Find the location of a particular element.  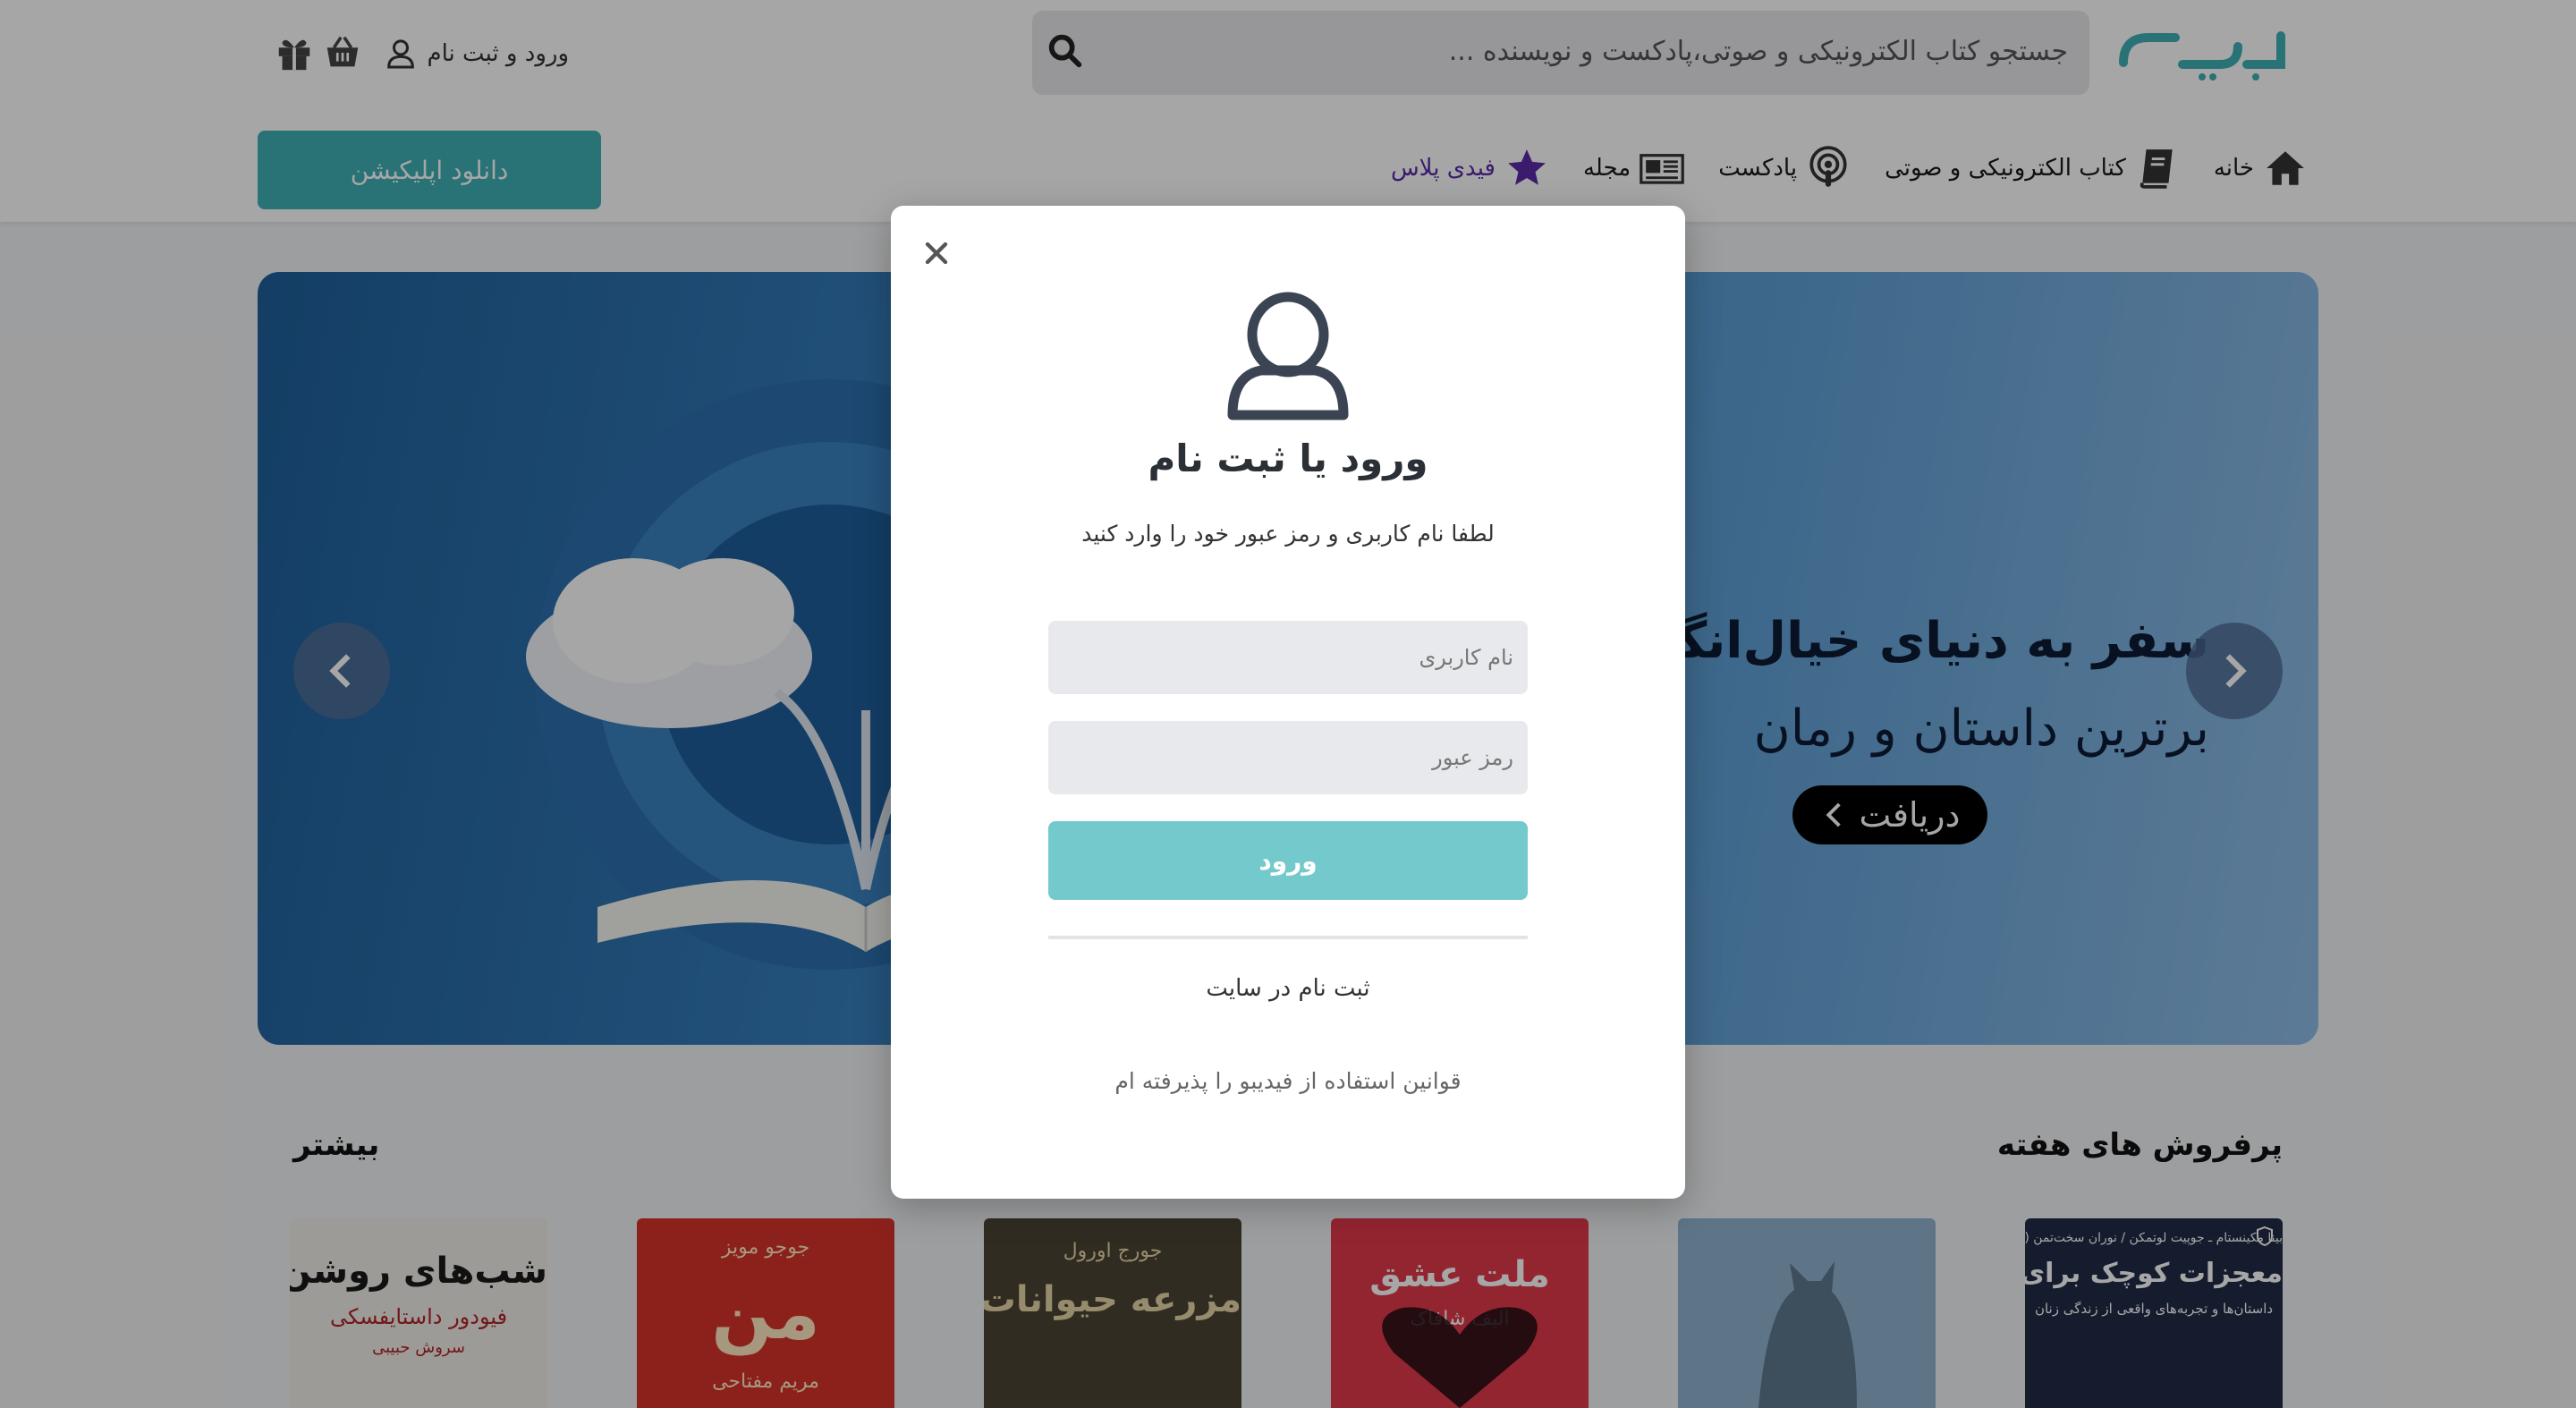

user-icon is located at coordinates (1288, 356).